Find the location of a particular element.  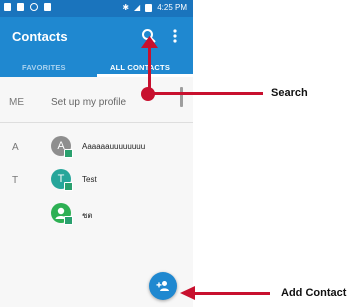

list-item: A A Aaaaaauuuuuuuu is located at coordinates (96, 149).